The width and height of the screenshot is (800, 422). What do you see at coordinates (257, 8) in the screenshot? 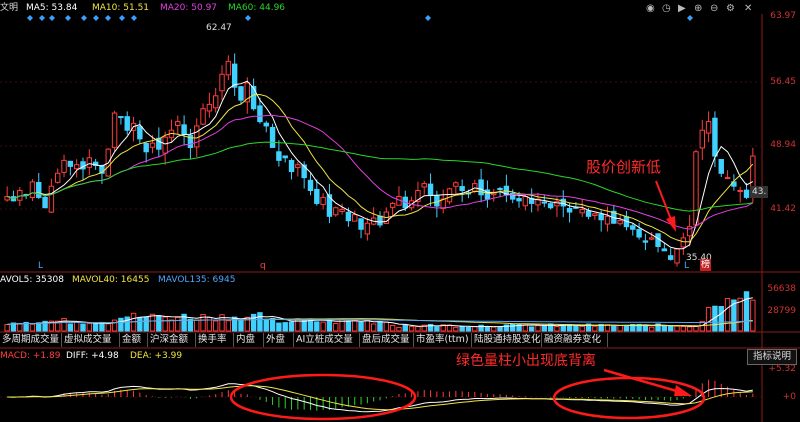
I see `ma60-legend: MA60: 44.96` at bounding box center [257, 8].